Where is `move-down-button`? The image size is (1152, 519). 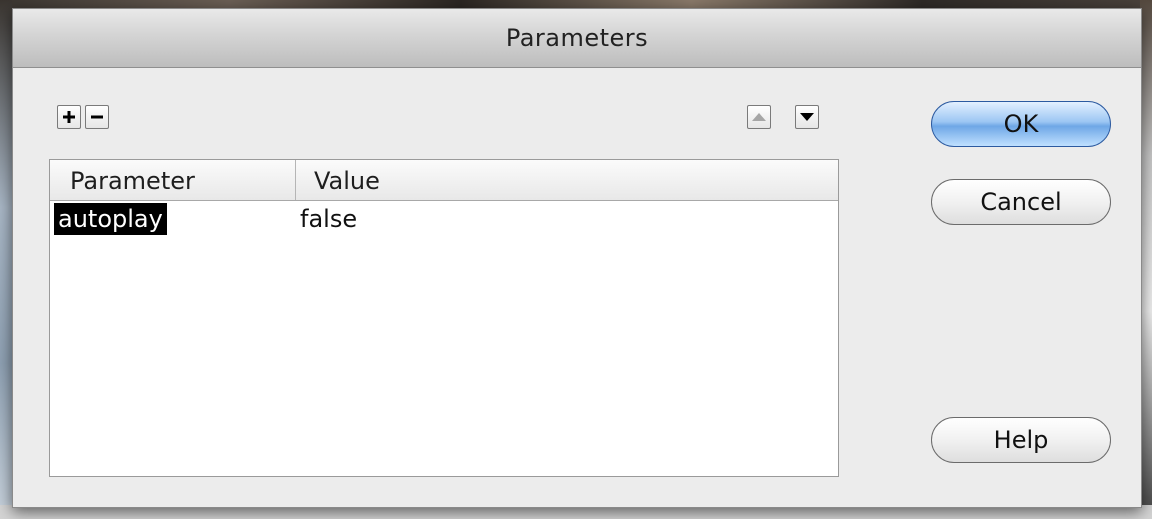 move-down-button is located at coordinates (807, 117).